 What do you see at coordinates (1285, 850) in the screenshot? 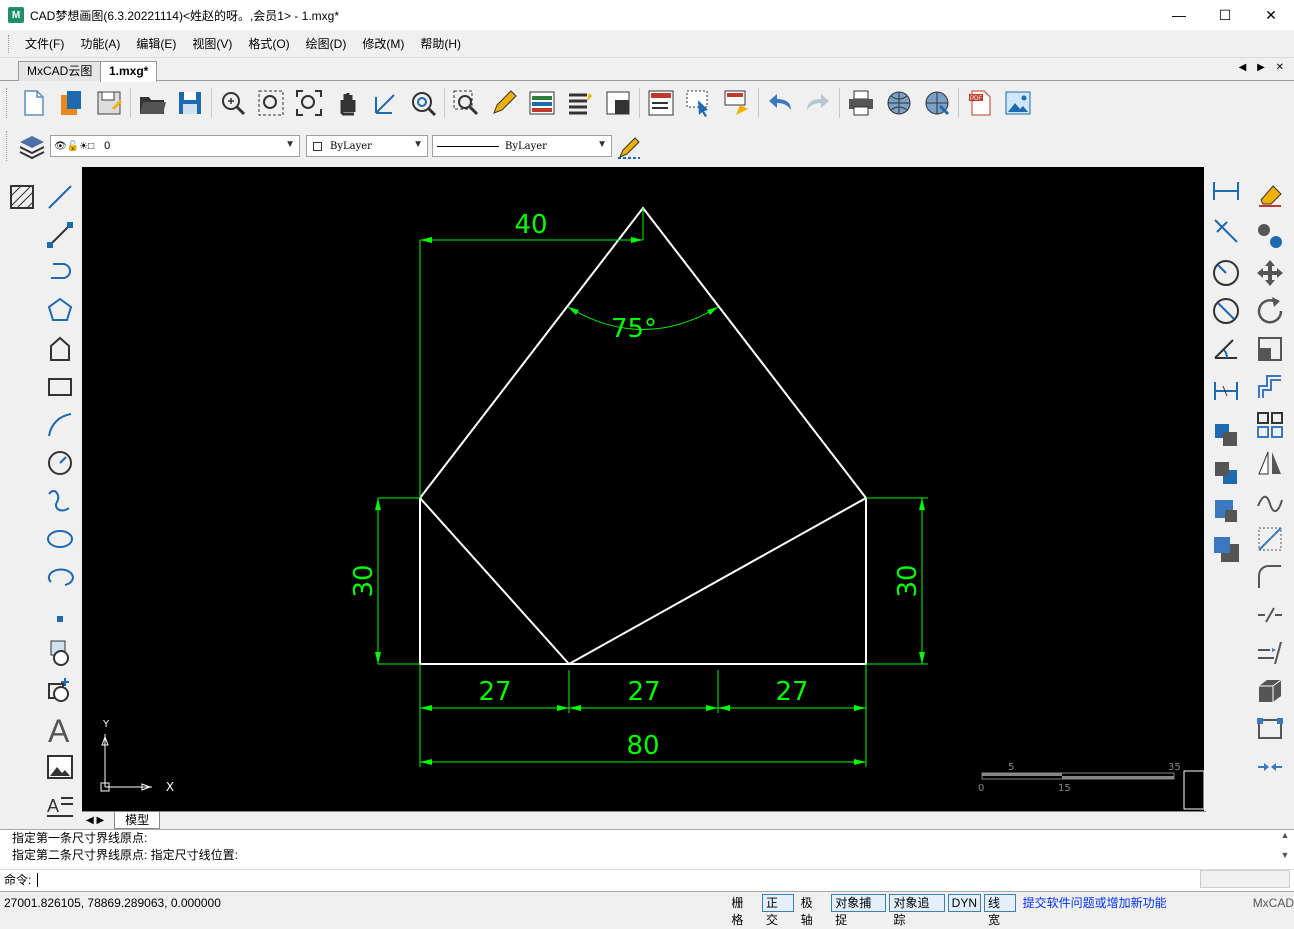
I see `command-scrollbar: ▲ ▼` at bounding box center [1285, 850].